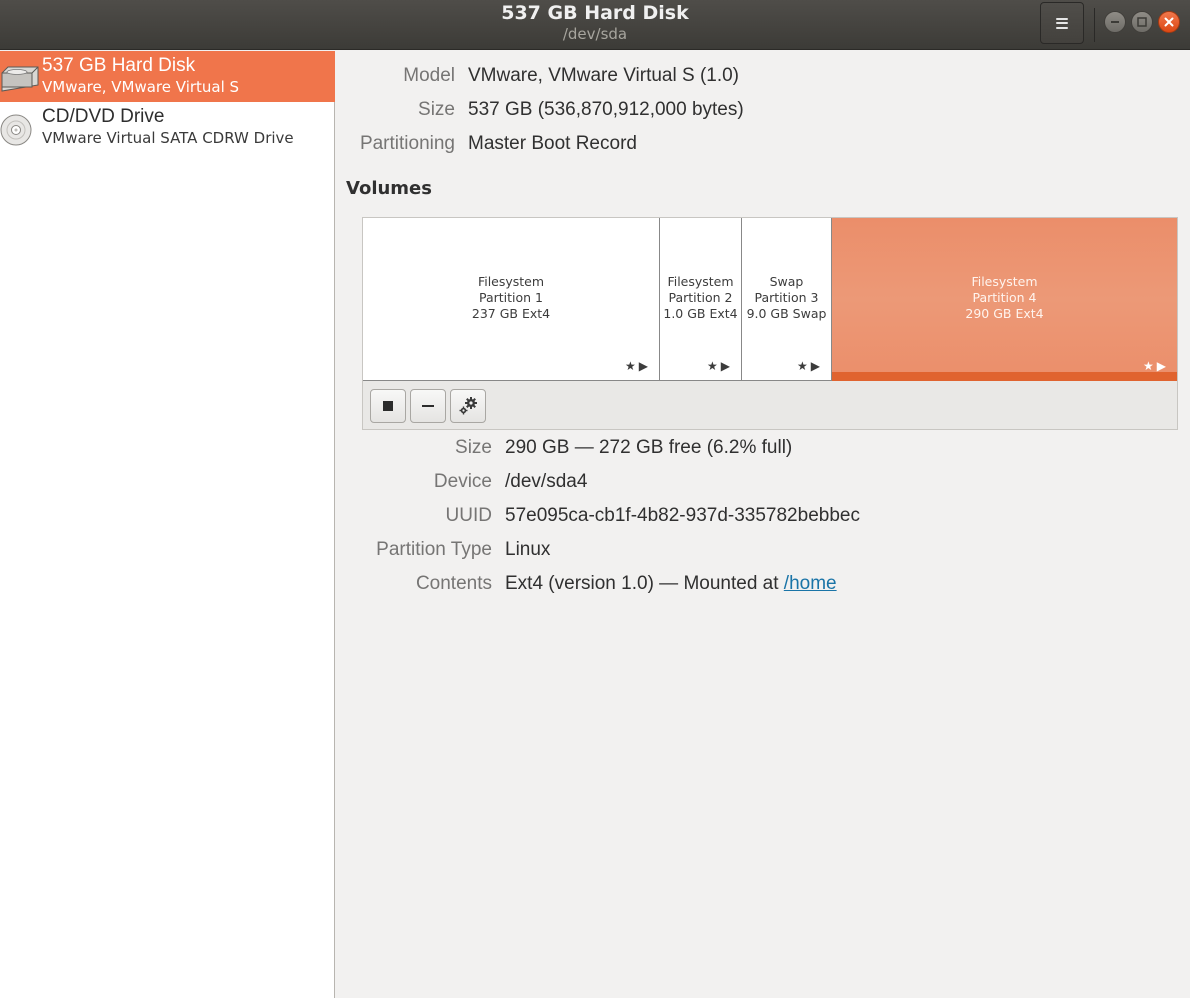  I want to click on drive-description: VMware, VMware Virtual S, so click(141, 87).